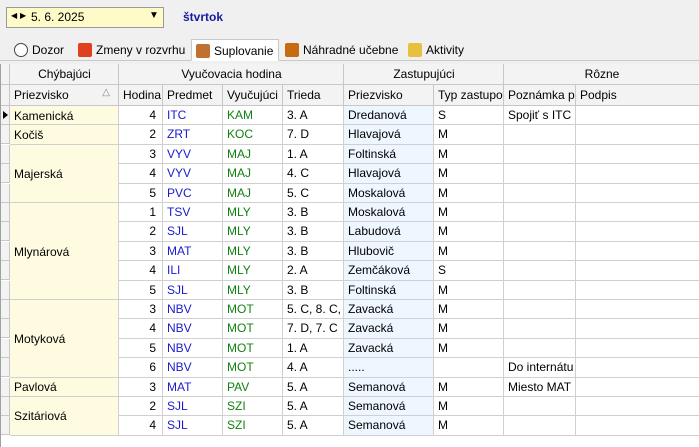 Image resolution: width=699 pixels, height=447 pixels. I want to click on cell-trieda: 4. A, so click(313, 368).